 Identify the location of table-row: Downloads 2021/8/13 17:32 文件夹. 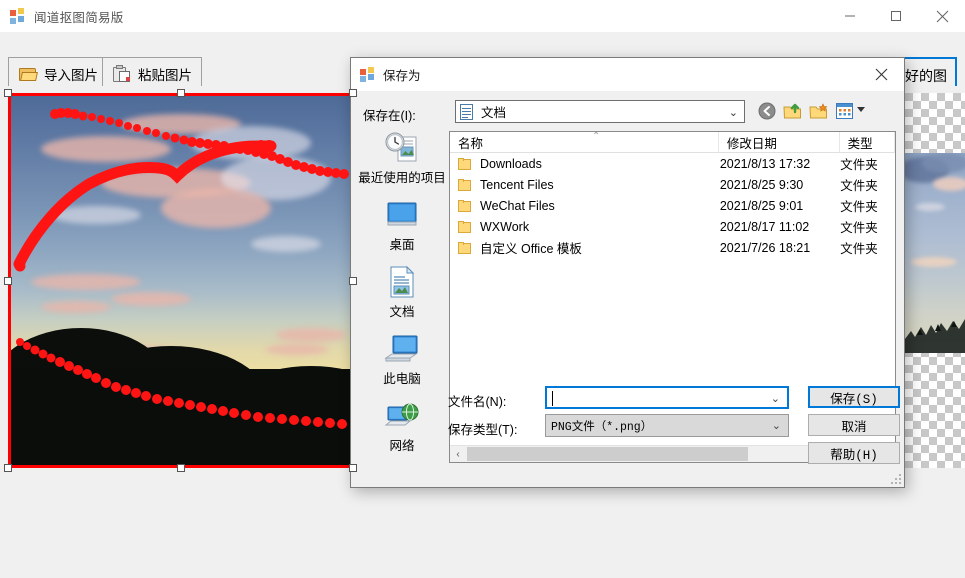
(672, 163).